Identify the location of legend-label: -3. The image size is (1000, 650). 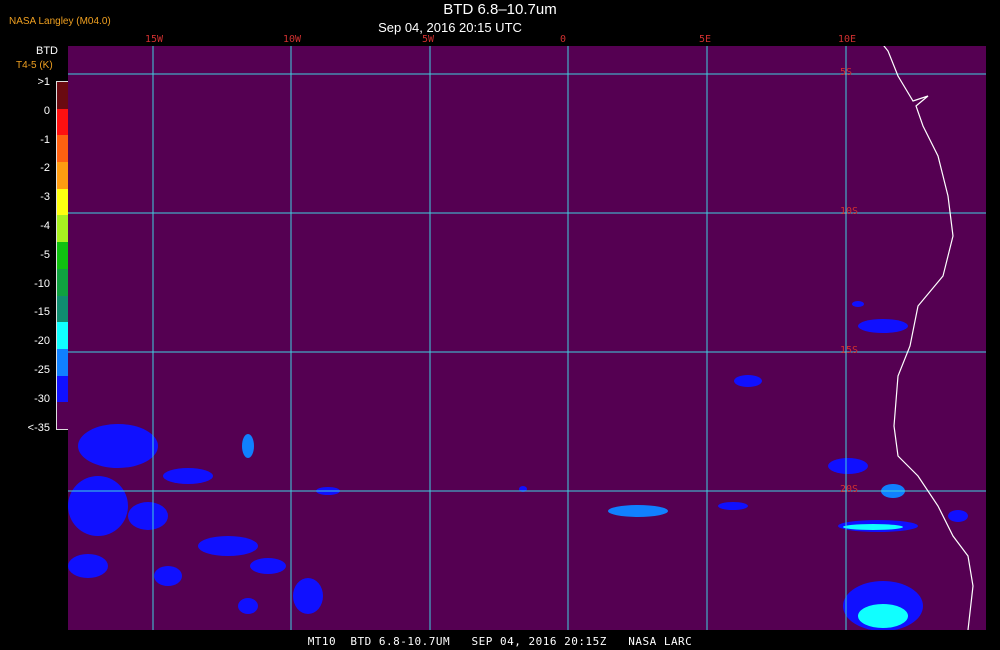
(45, 197).